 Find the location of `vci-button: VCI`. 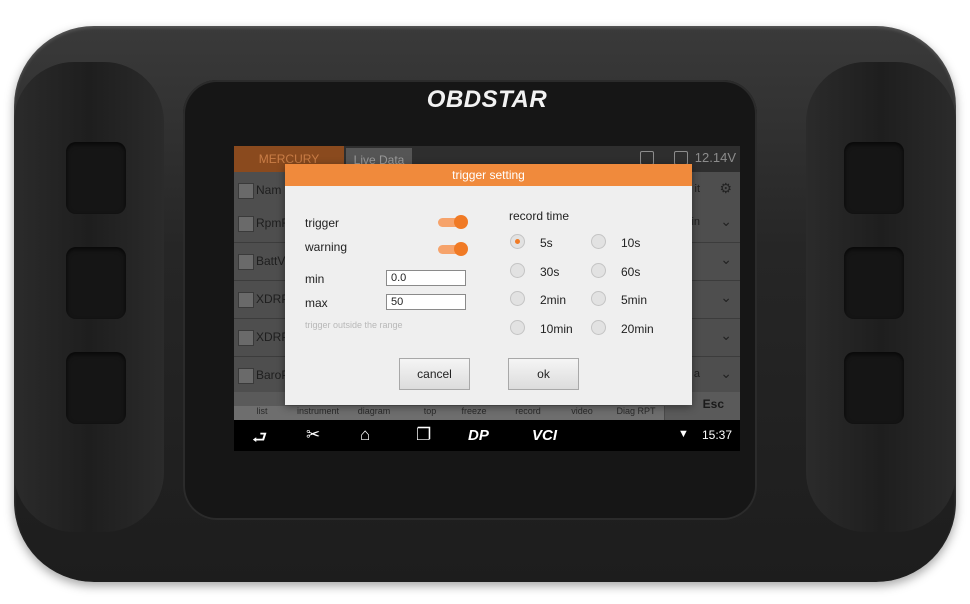

vci-button: VCI is located at coordinates (544, 435).